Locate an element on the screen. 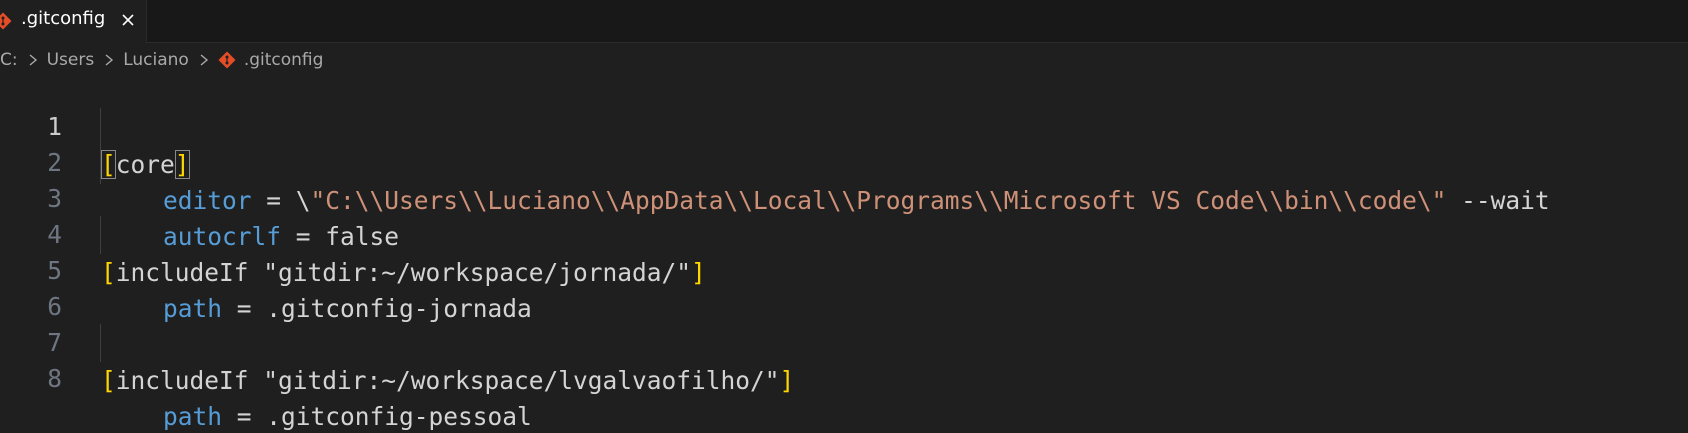 The height and width of the screenshot is (433, 1688). breadcrumb-item-users: Users is located at coordinates (71, 60).